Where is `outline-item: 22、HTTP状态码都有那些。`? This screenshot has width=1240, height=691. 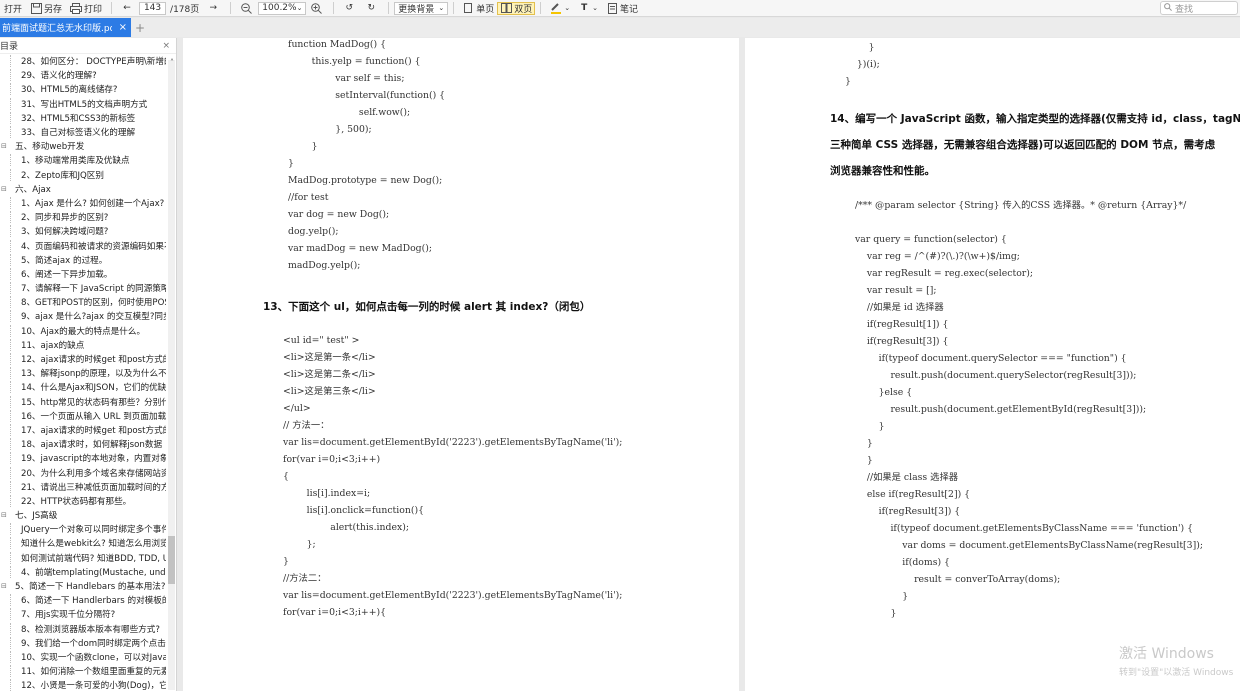 outline-item: 22、HTTP状态码都有那些。 is located at coordinates (83, 501).